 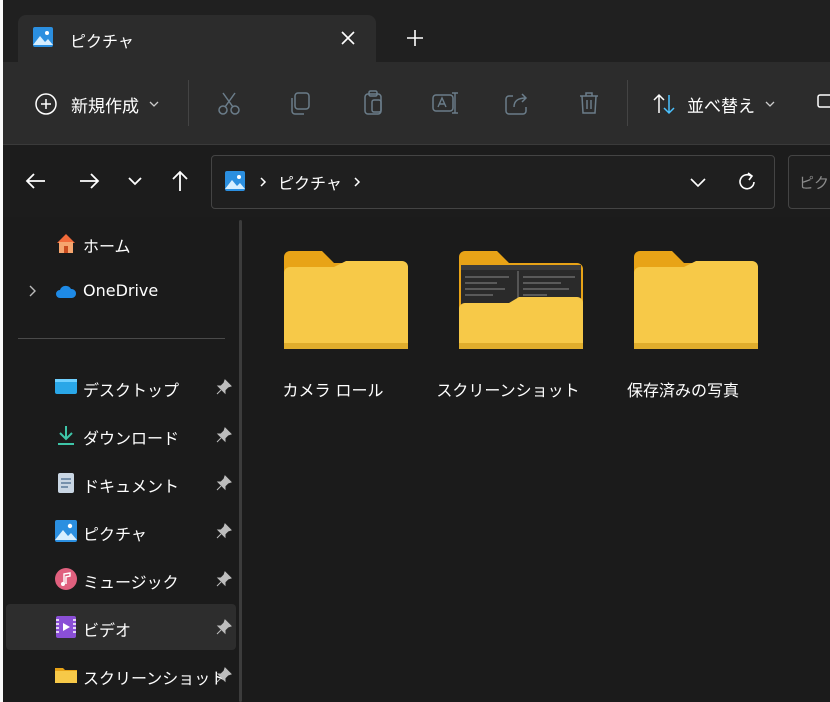 I want to click on navigation-bar: ピクチャ ピクチャ, so click(x=416, y=181).